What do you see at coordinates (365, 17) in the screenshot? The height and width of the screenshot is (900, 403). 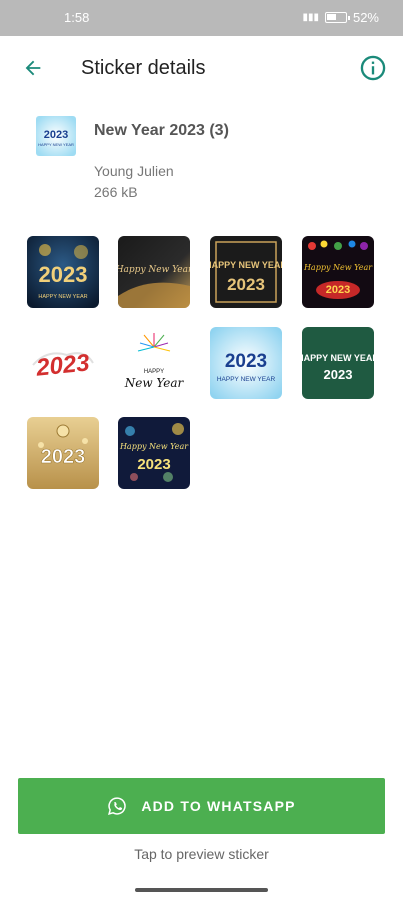 I see `battery-percent: 52%` at bounding box center [365, 17].